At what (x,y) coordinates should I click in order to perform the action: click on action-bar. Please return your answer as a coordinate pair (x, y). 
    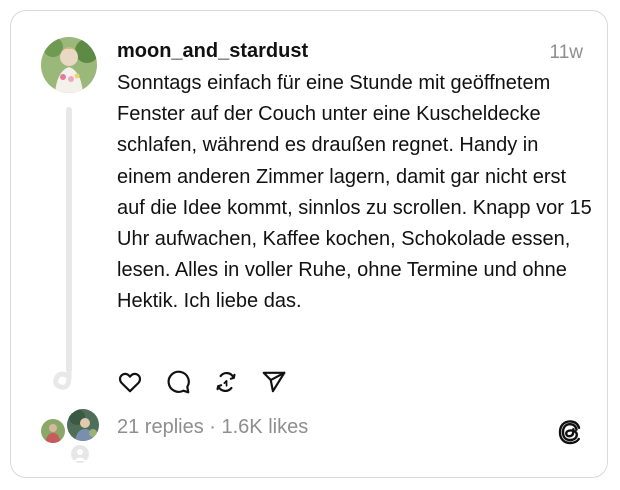
    Looking at the image, I should click on (211, 382).